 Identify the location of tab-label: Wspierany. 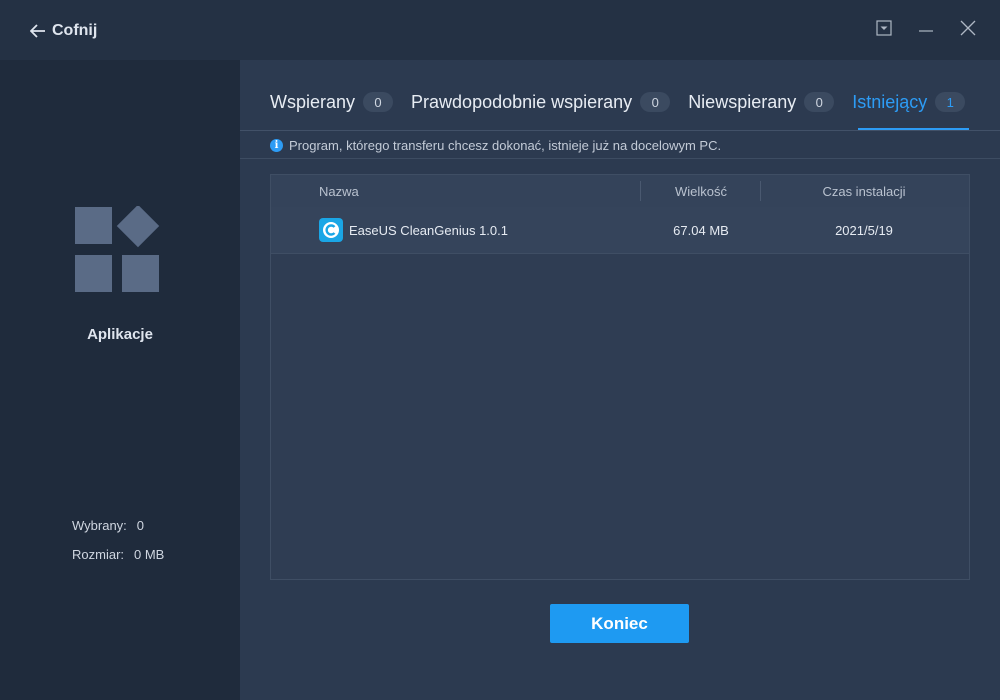
(313, 101).